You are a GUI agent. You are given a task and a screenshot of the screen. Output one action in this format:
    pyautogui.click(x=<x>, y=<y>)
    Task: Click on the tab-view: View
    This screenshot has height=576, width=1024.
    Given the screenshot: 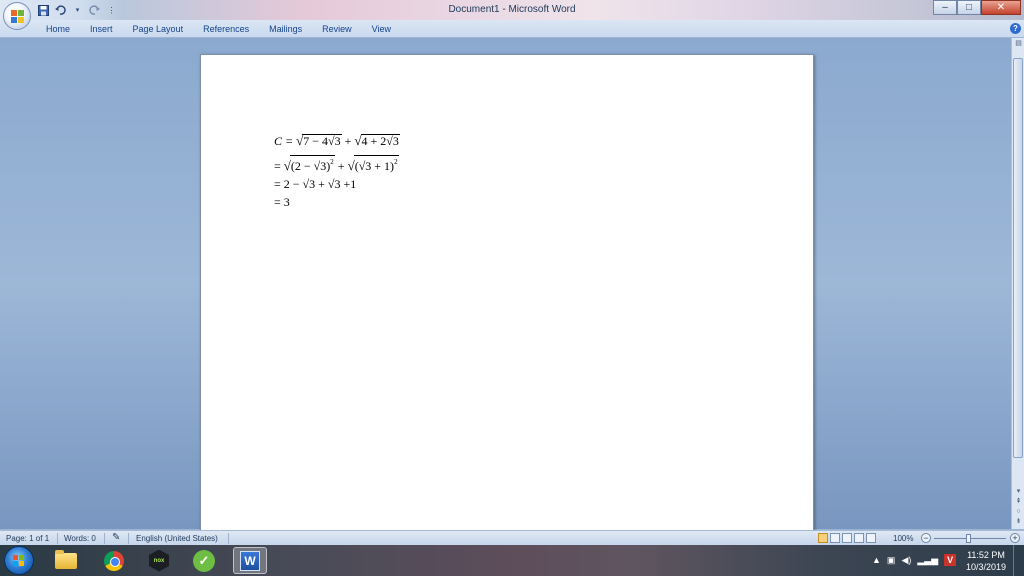 What is the action you would take?
    pyautogui.click(x=381, y=29)
    